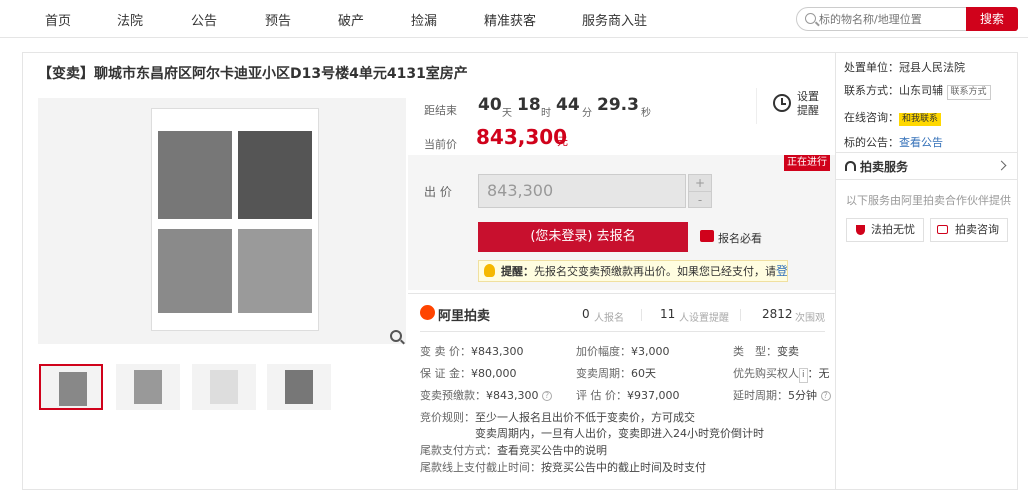  Describe the element at coordinates (583, 237) in the screenshot. I see `signup-button: (您未登录) 去报名` at that location.